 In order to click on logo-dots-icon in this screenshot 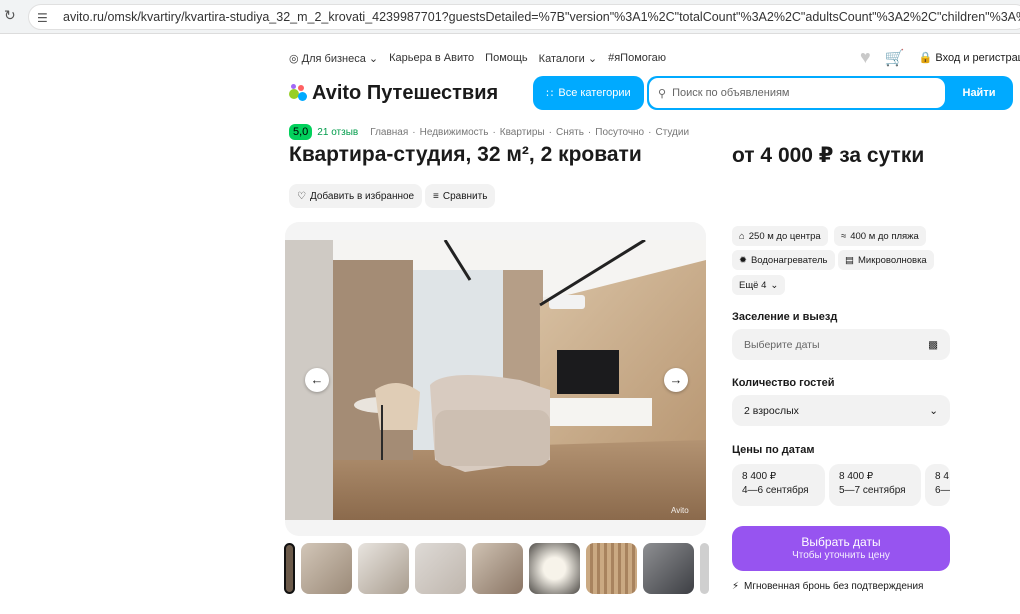, I will do `click(299, 93)`.